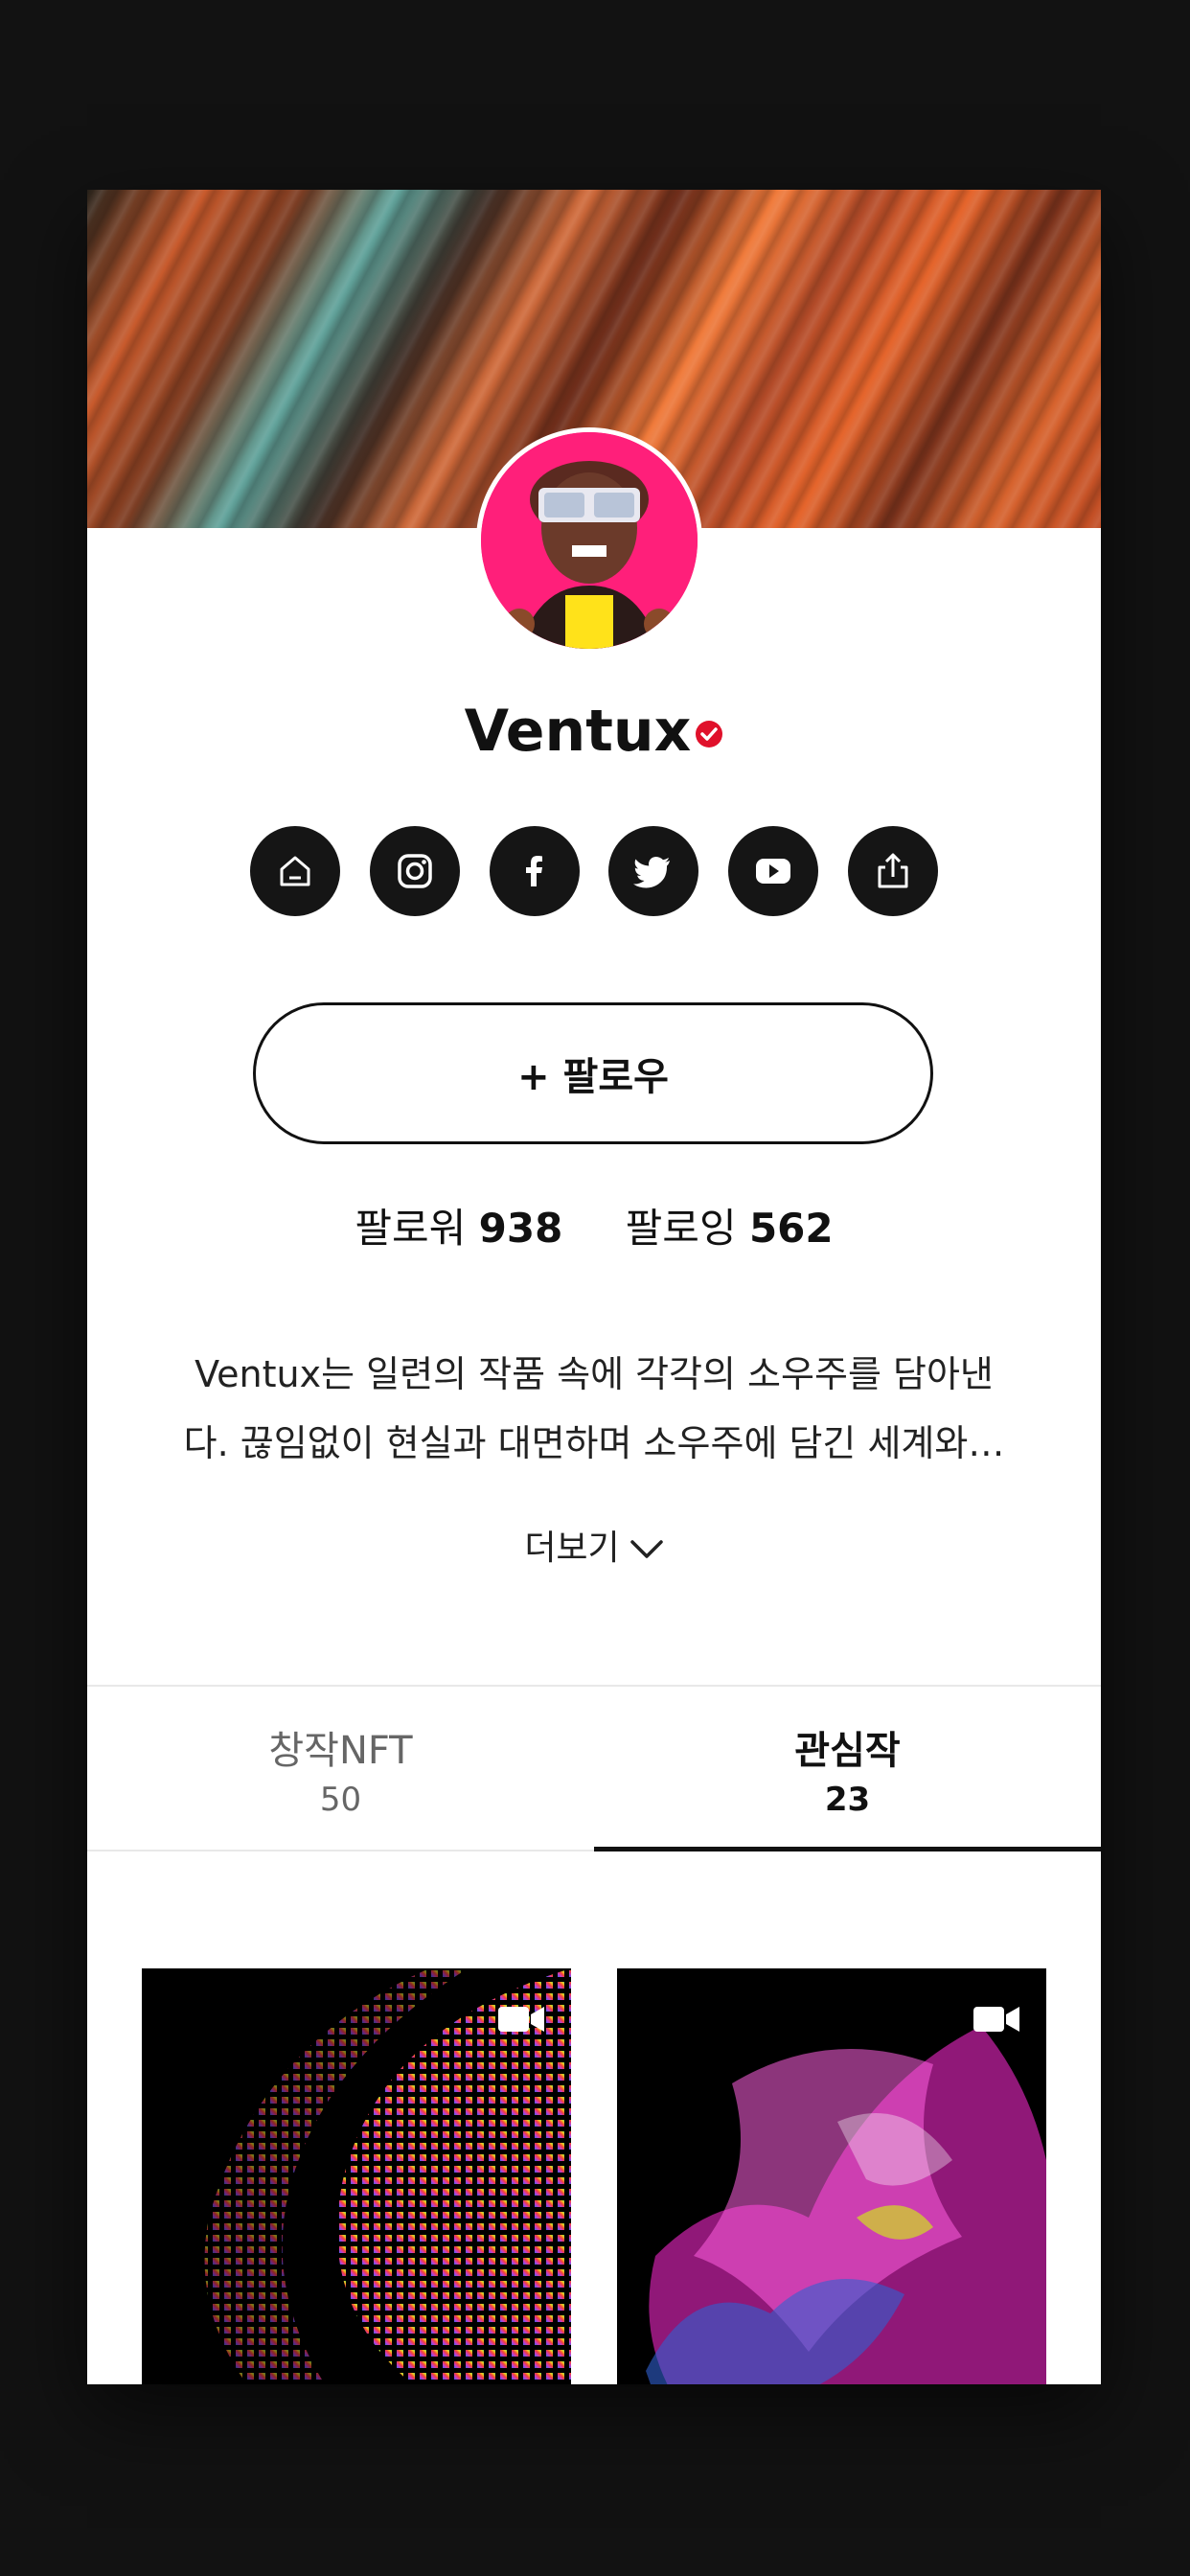 This screenshot has height=2576, width=1190. I want to click on facebook-button, so click(534, 871).